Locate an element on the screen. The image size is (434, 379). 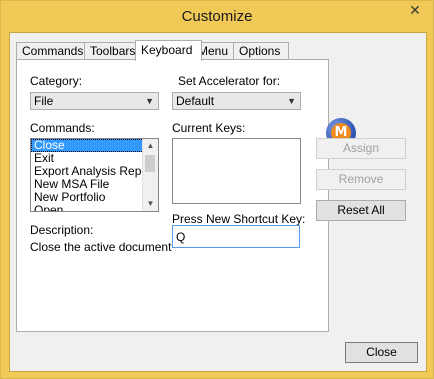
tab-options: Options is located at coordinates (261, 51).